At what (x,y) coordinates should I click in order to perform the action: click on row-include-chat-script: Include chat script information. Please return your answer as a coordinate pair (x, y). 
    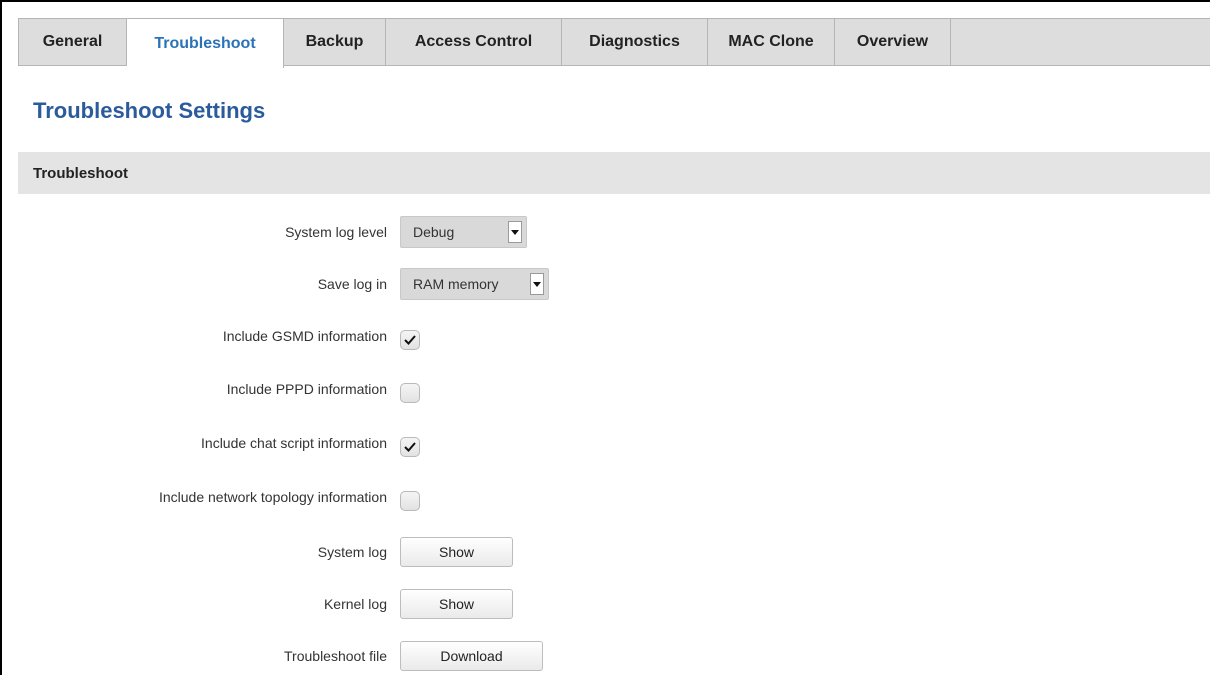
    Looking at the image, I should click on (210, 443).